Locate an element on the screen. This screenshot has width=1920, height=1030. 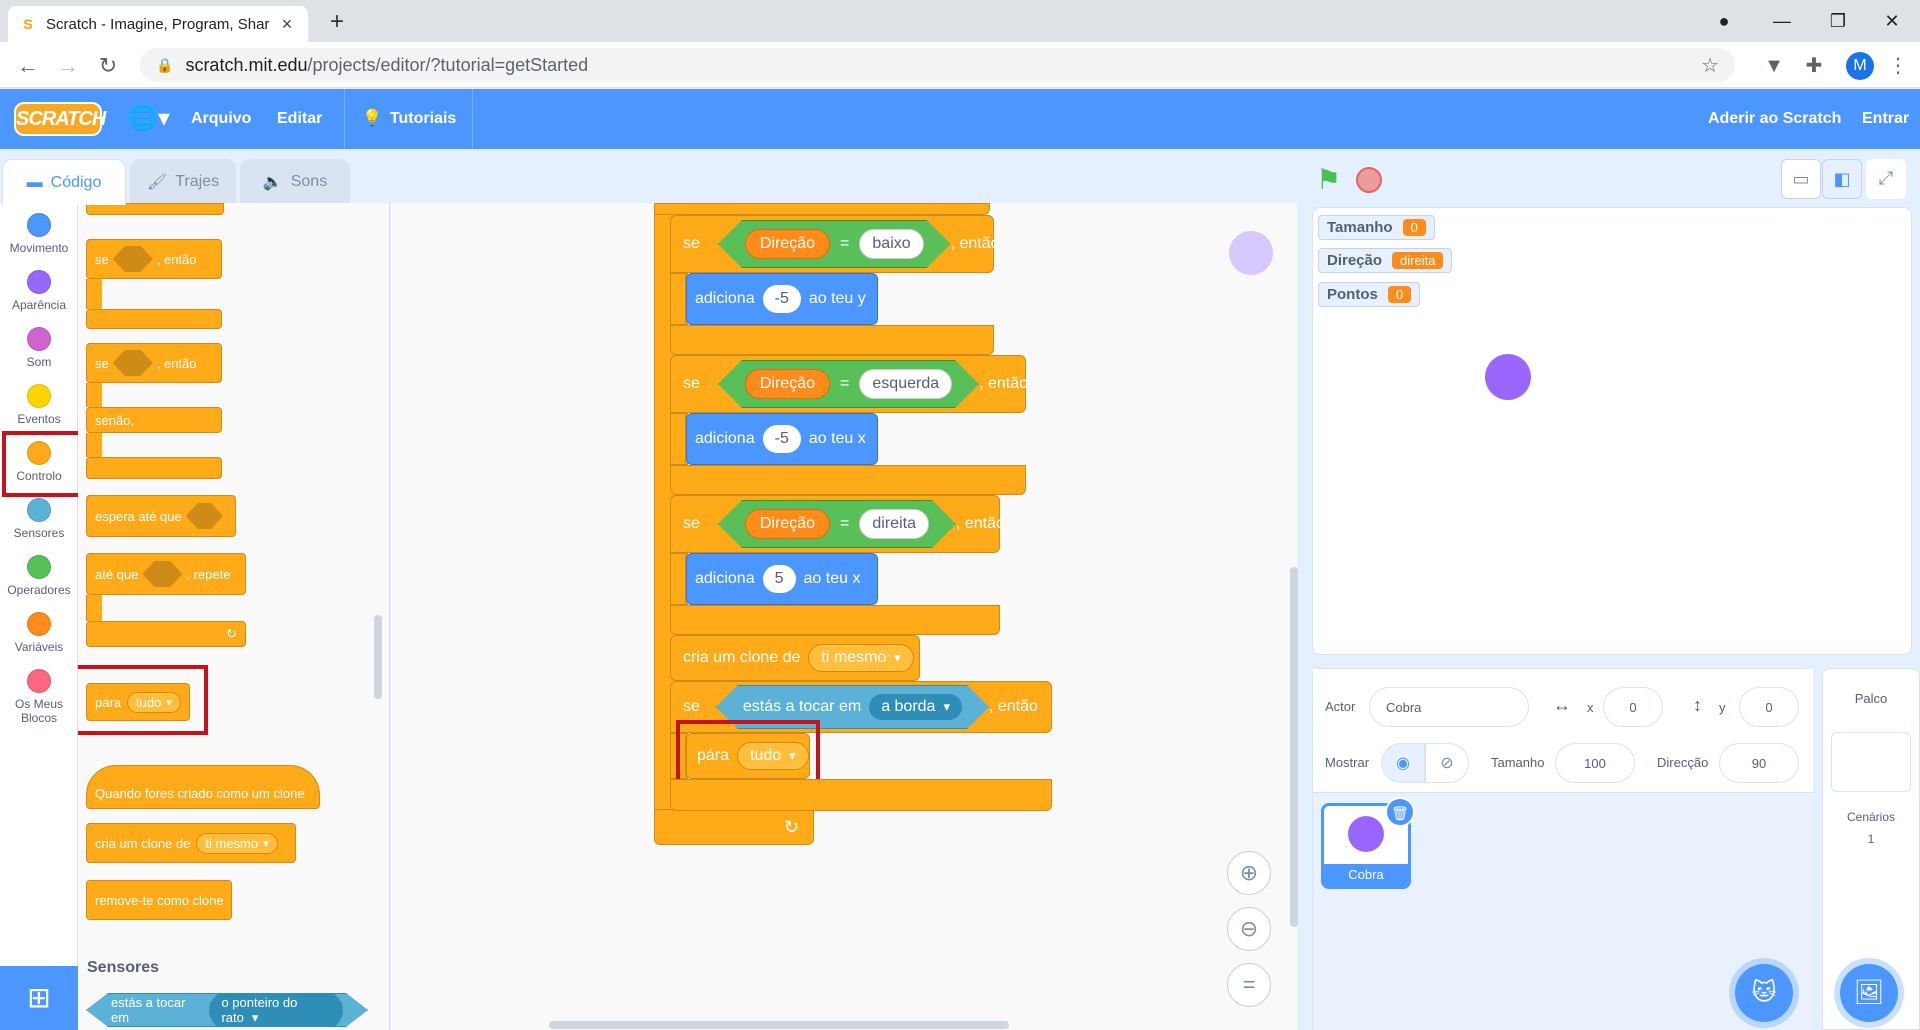
if-block-right: se Direção = direita , então is located at coordinates (837, 524).